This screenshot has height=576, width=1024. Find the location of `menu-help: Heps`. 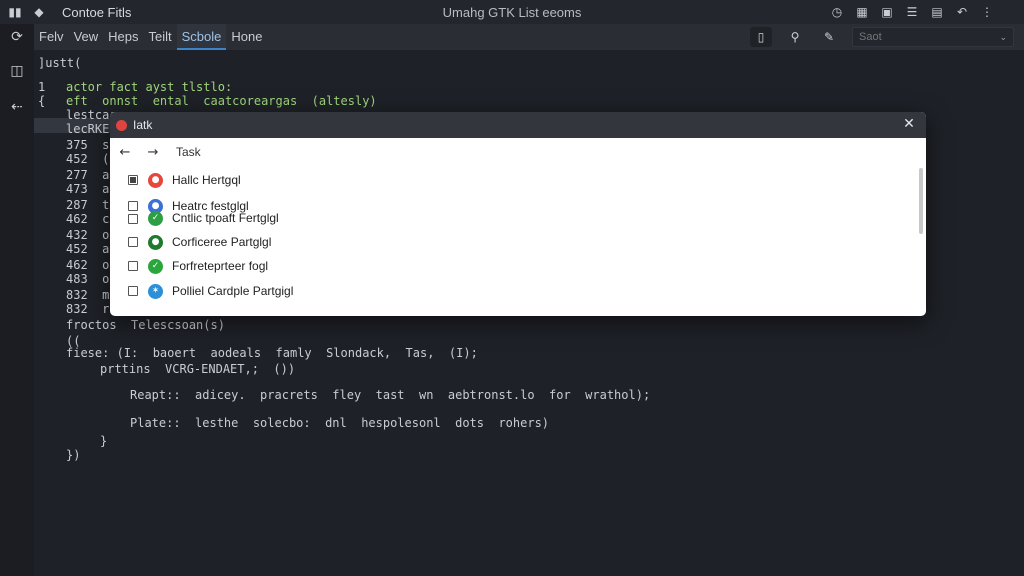

menu-help: Heps is located at coordinates (123, 37).